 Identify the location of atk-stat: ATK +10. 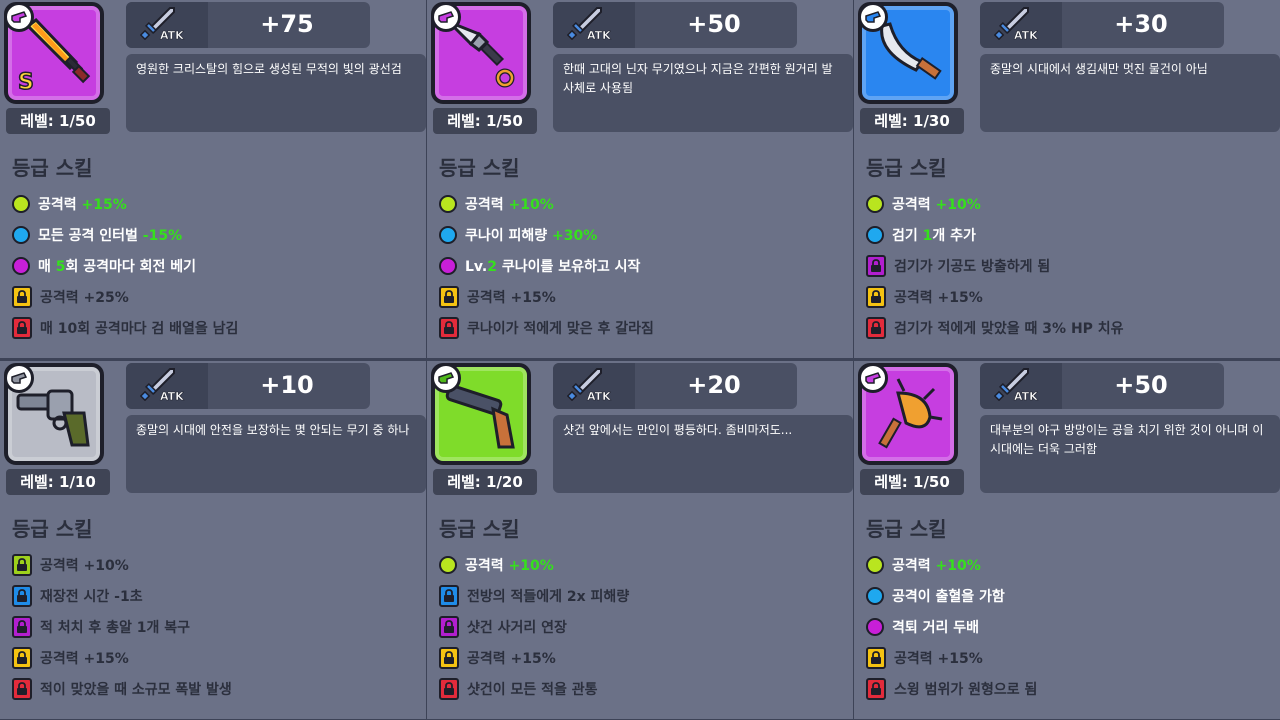
(248, 386).